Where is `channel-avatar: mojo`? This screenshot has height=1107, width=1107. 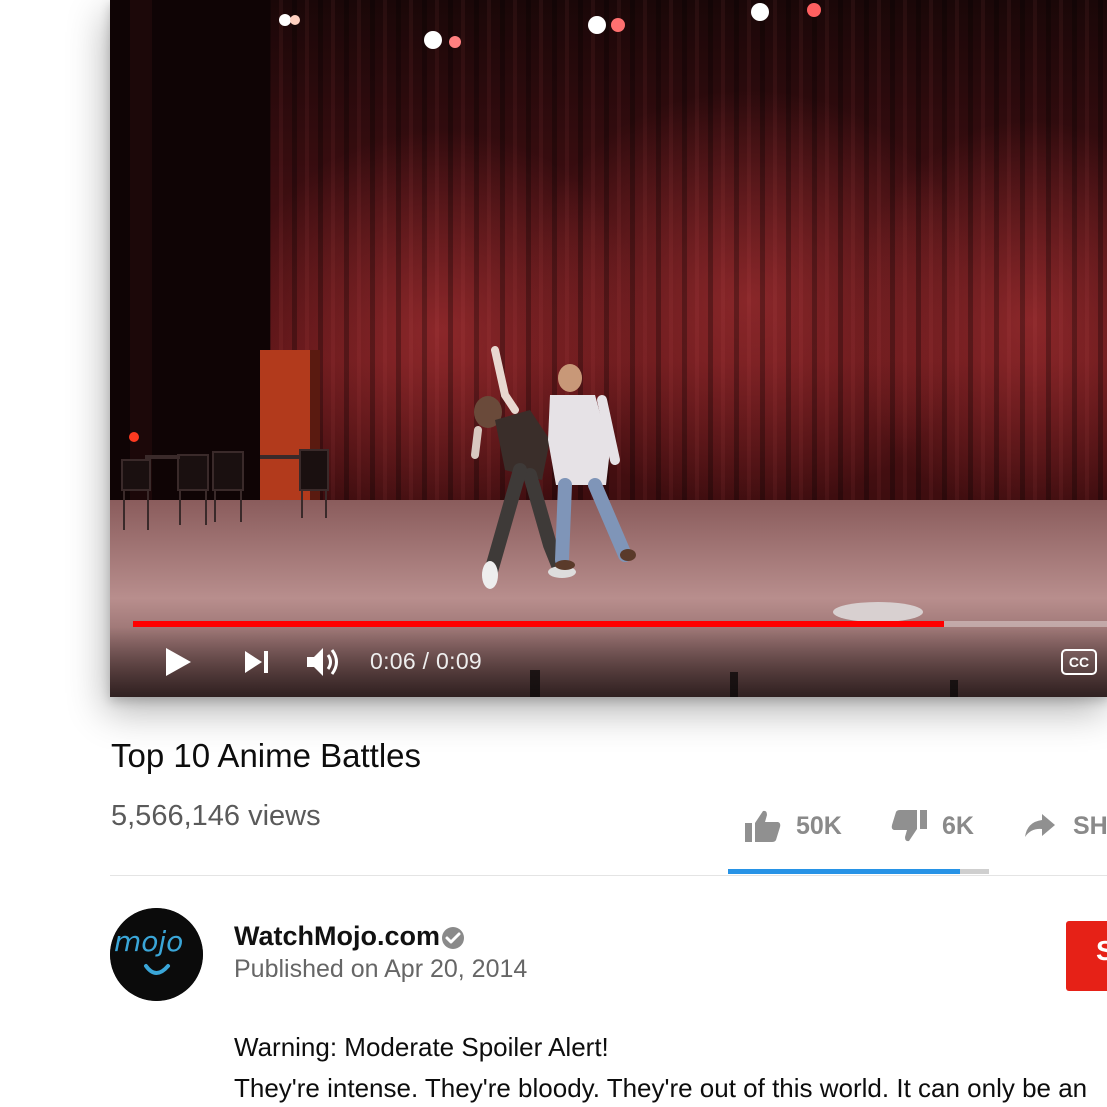
channel-avatar: mojo is located at coordinates (156, 954).